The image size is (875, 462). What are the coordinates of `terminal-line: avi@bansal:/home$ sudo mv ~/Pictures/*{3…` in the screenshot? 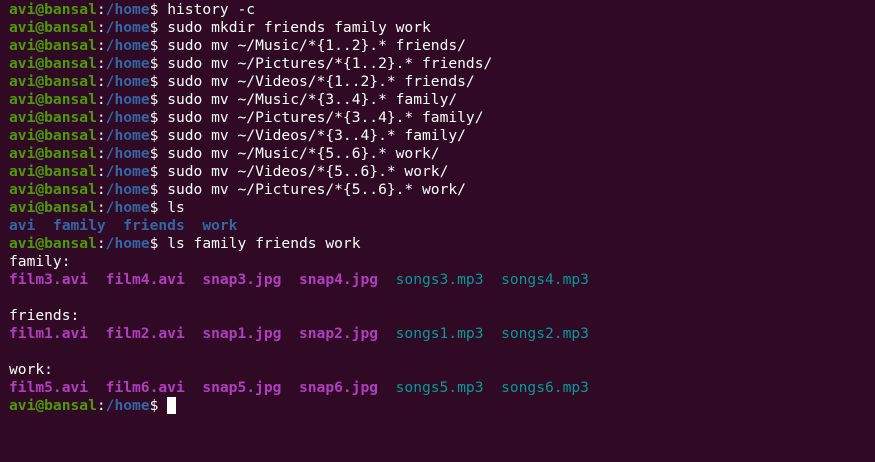 It's located at (442, 118).